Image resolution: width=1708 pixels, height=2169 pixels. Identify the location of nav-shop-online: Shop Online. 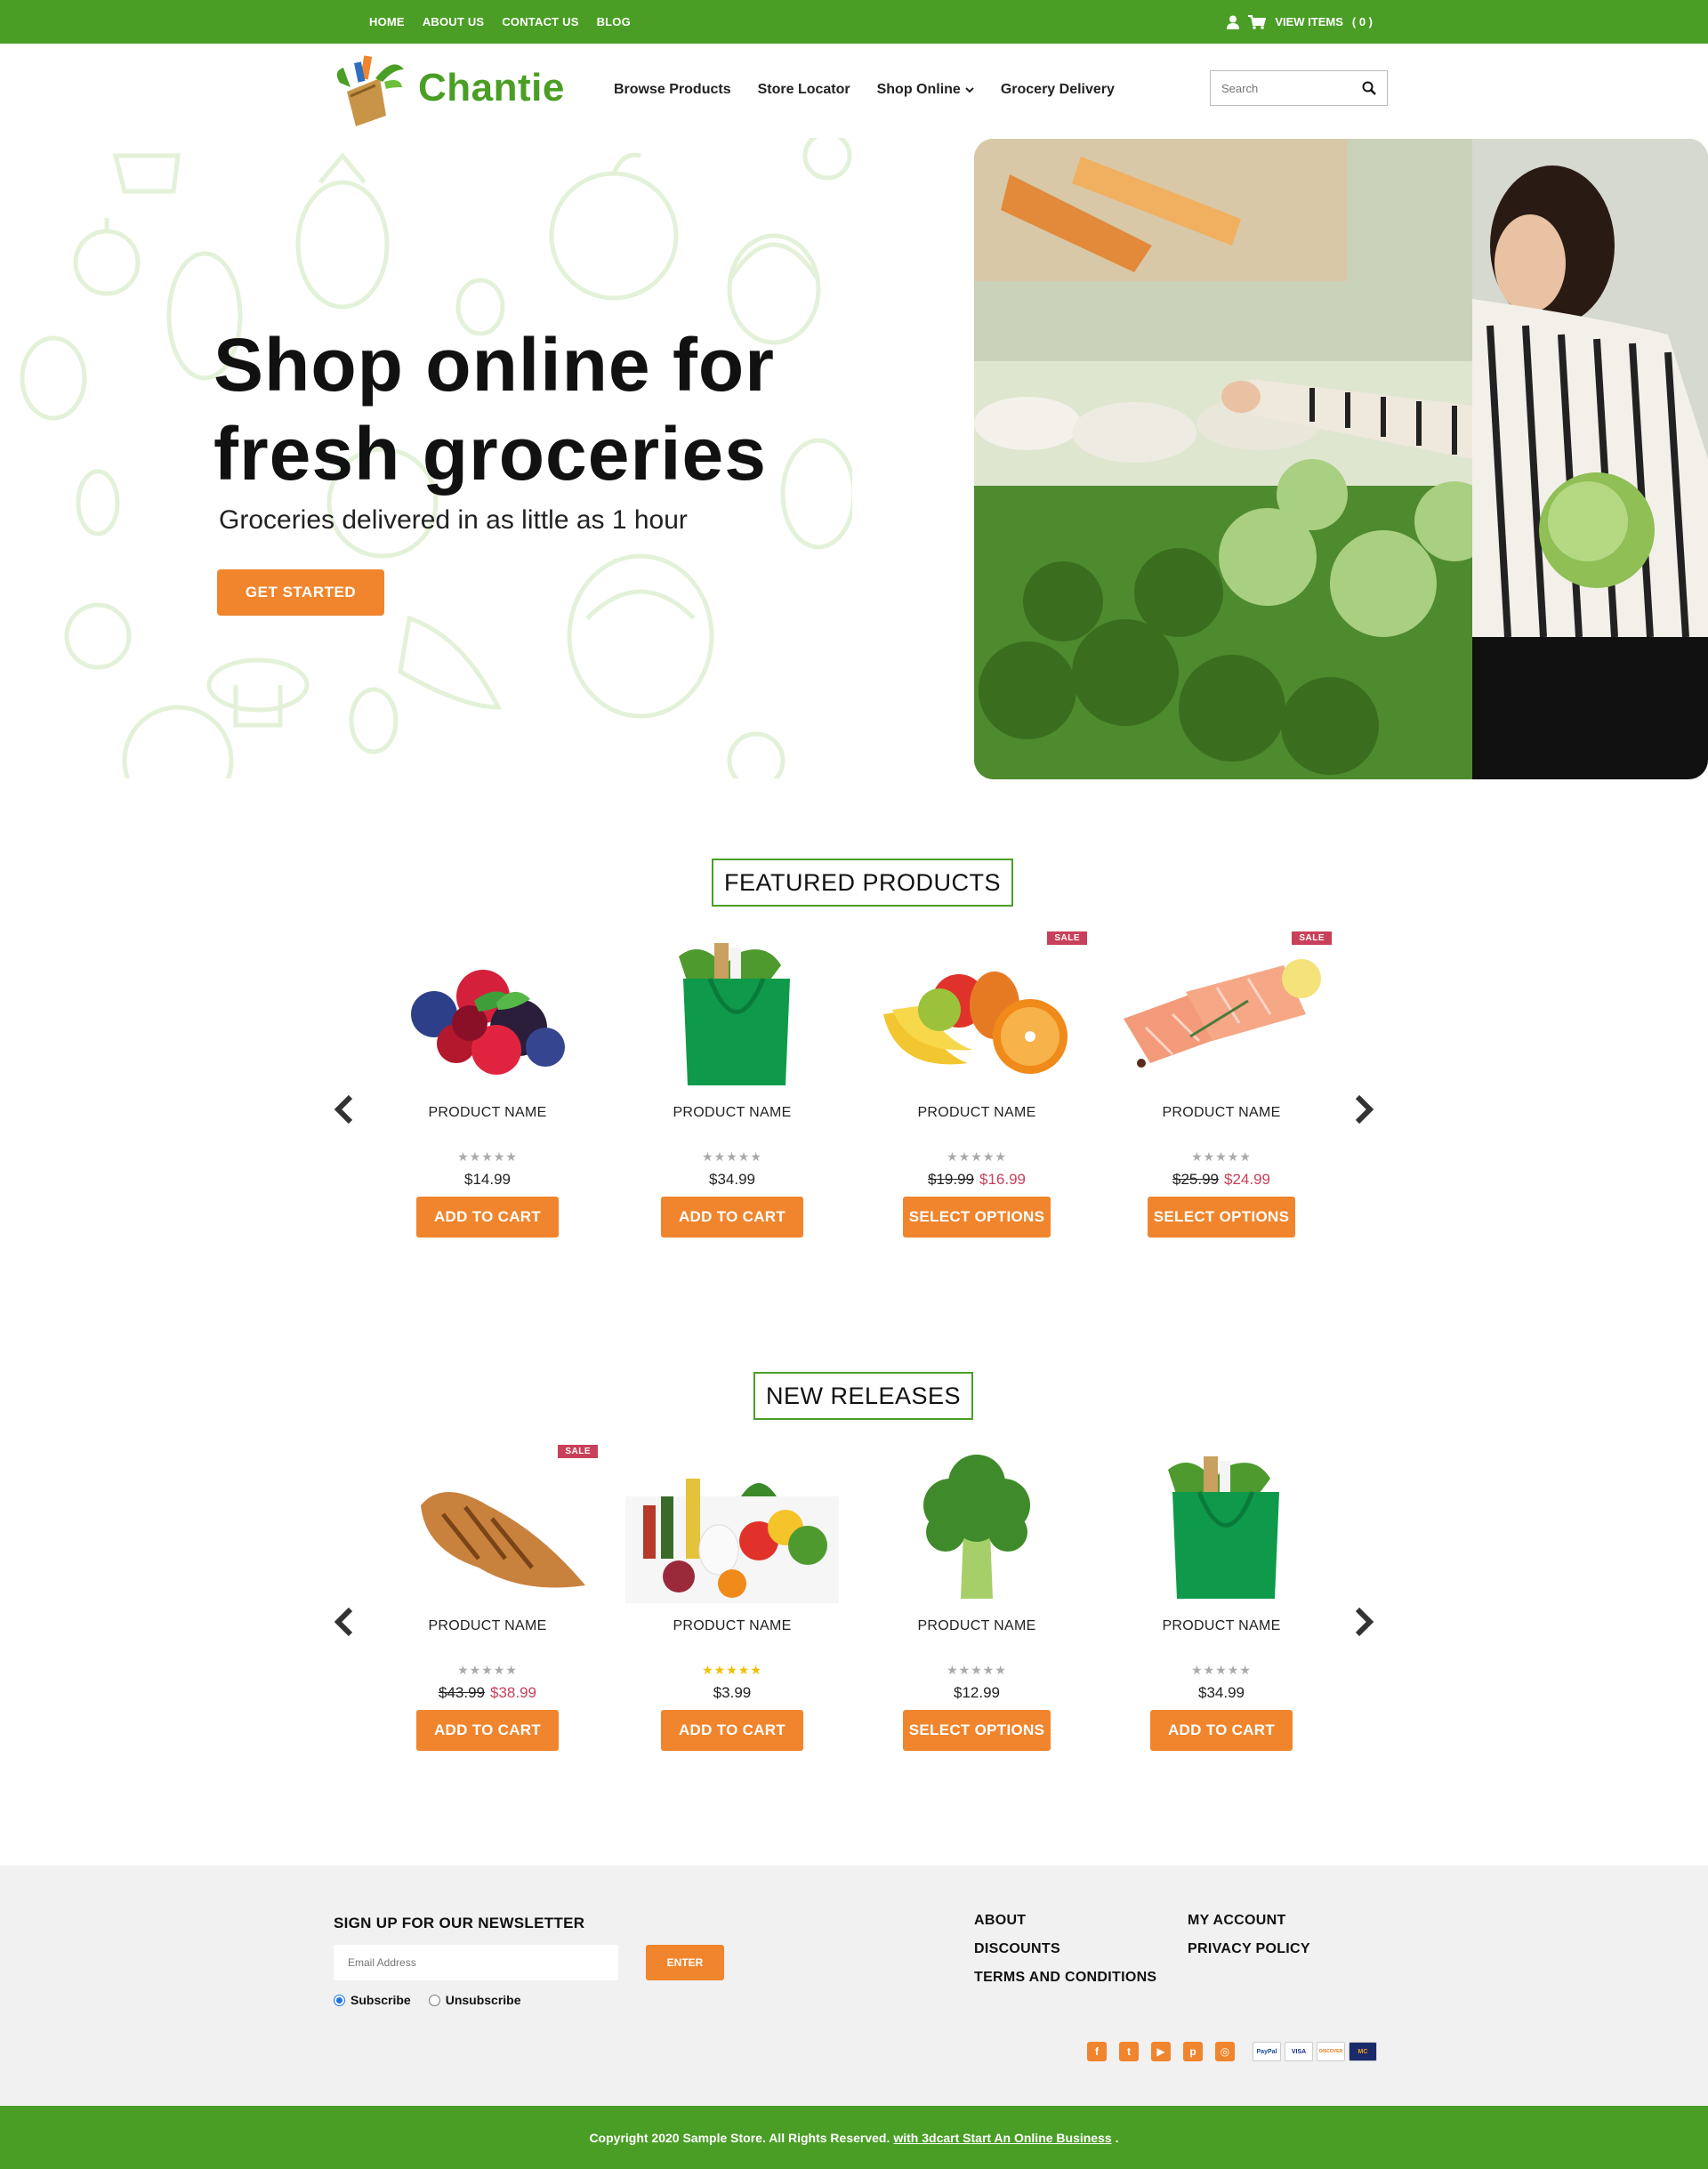
(925, 90).